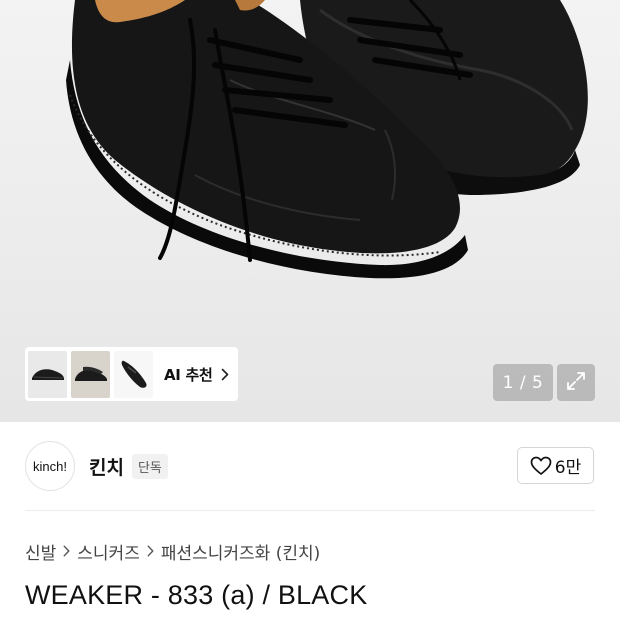 This screenshot has height=620, width=620. What do you see at coordinates (196, 595) in the screenshot?
I see `product-title: WEAKER - 833 (a) / BLACK` at bounding box center [196, 595].